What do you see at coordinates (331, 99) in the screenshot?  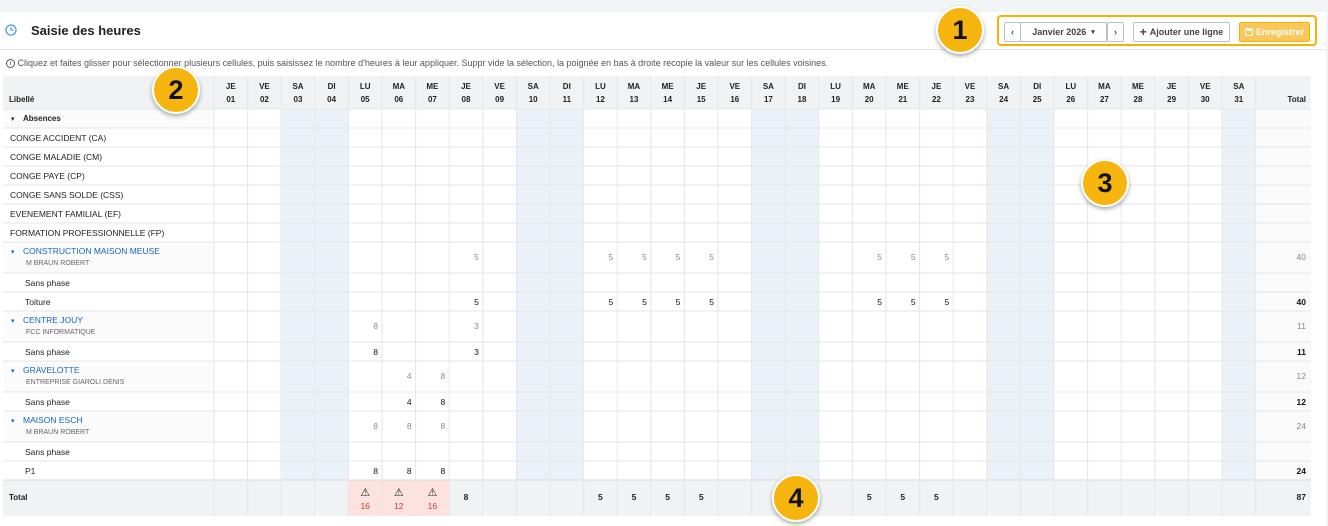 I see `day-number-header: 04` at bounding box center [331, 99].